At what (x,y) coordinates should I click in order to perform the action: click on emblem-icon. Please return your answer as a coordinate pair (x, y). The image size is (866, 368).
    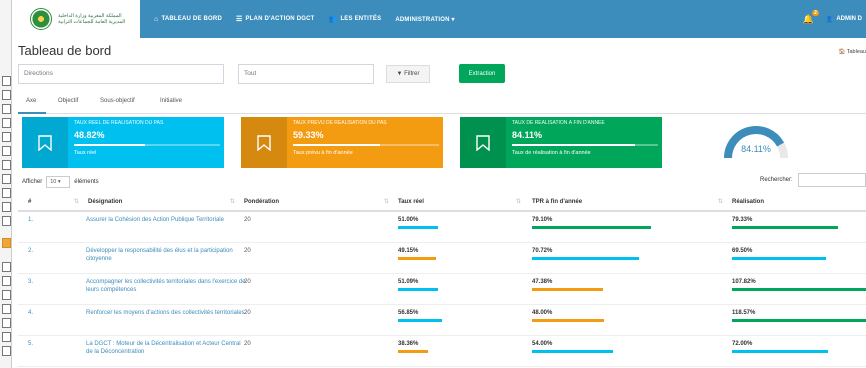
    Looking at the image, I should click on (41, 19).